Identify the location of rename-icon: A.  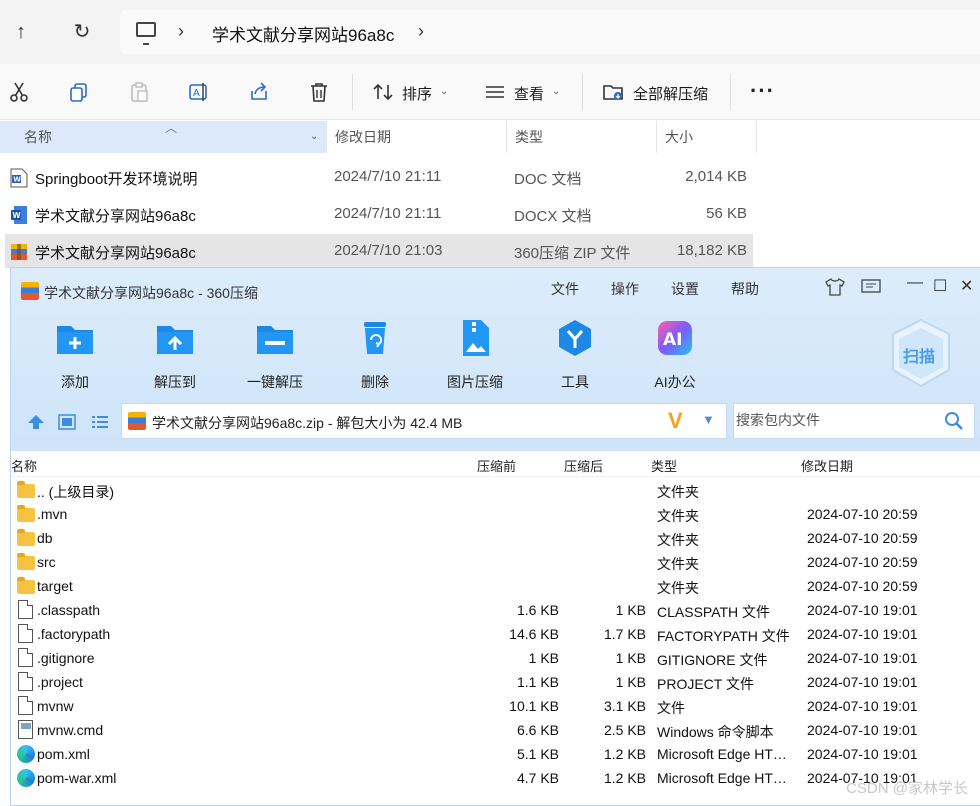
(199, 92).